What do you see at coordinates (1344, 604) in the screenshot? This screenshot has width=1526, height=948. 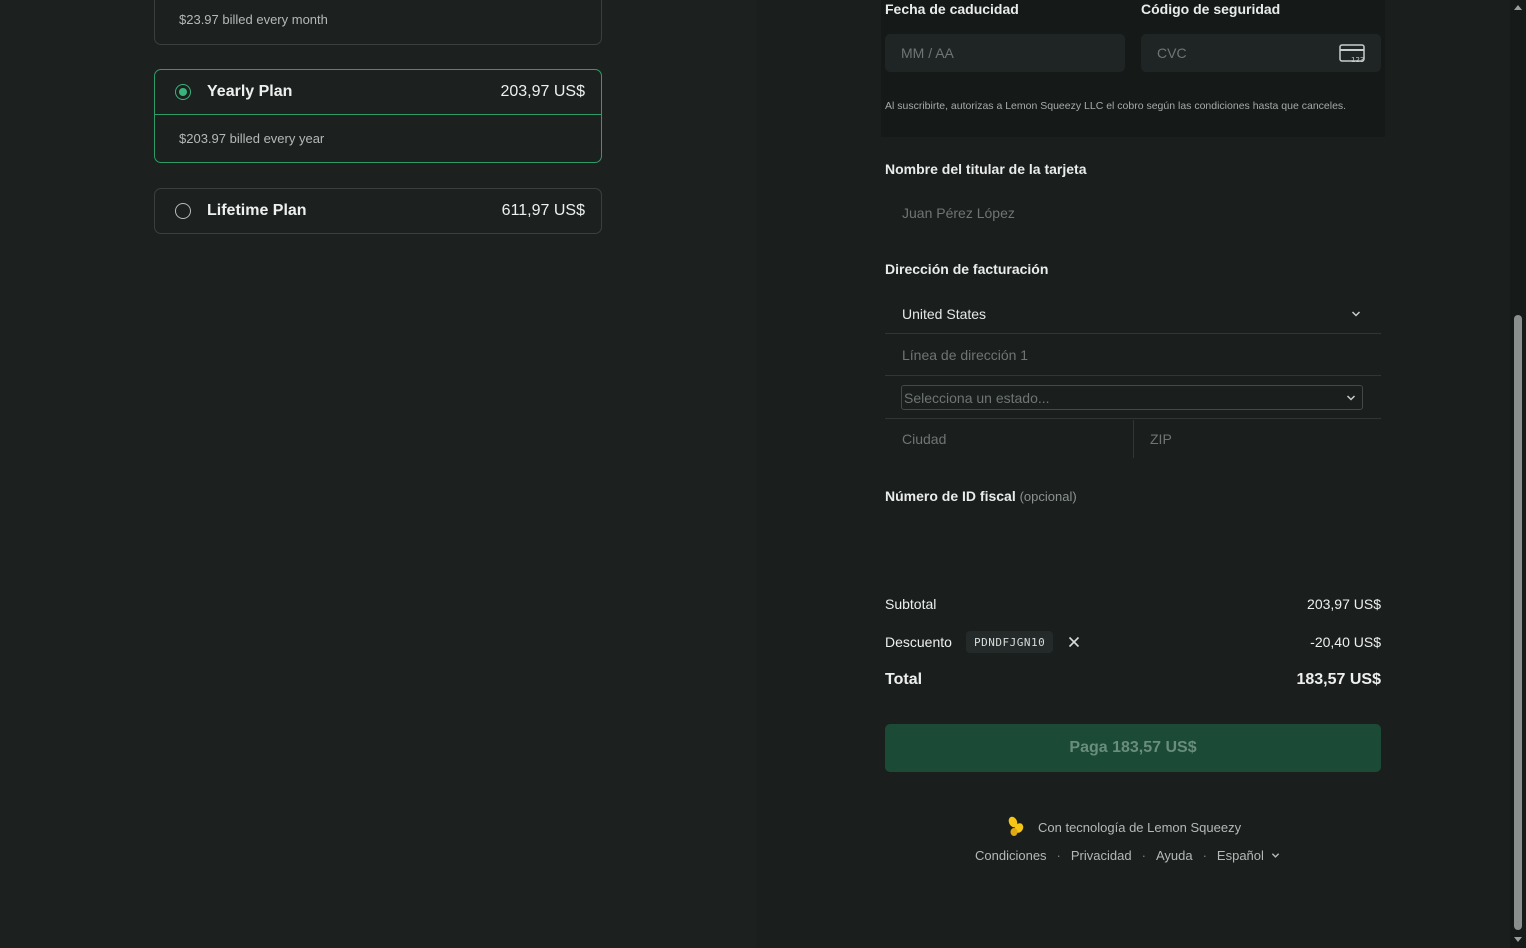 I see `subtotal-value: 203,97 US$` at bounding box center [1344, 604].